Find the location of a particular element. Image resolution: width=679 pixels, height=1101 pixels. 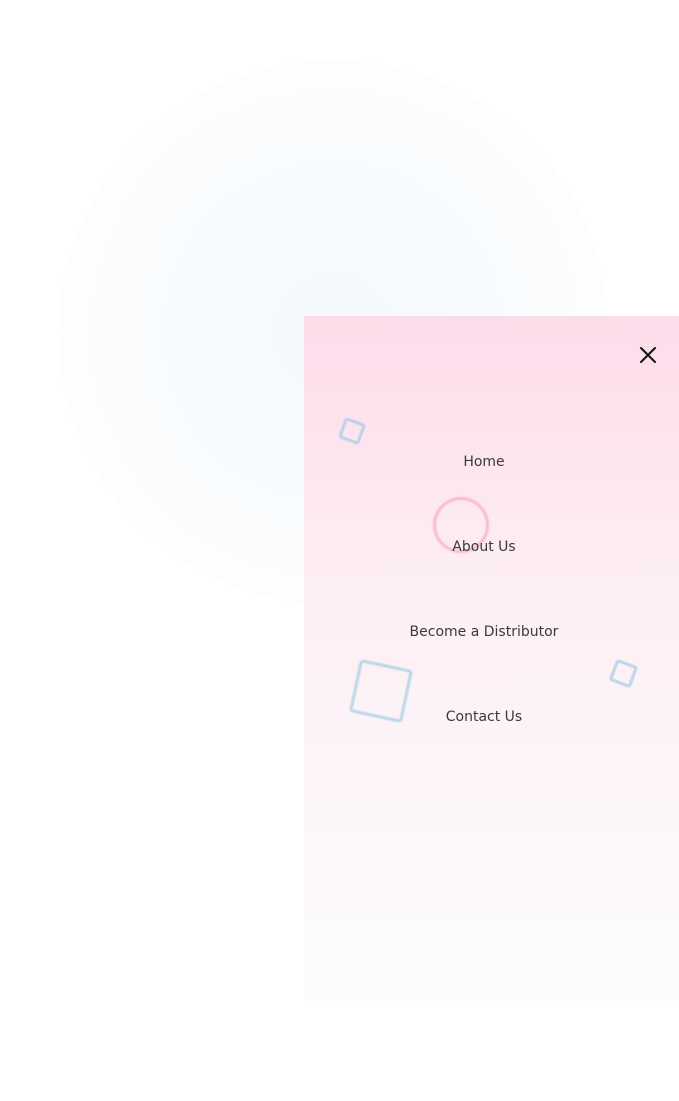

close-icon is located at coordinates (648, 355).